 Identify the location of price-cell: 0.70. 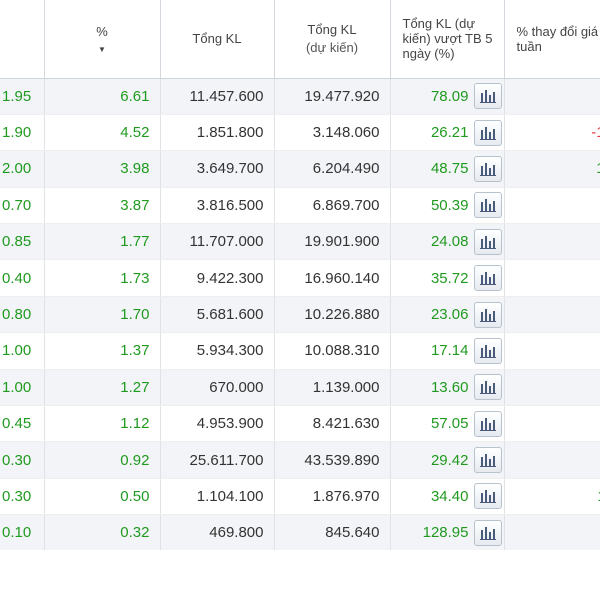
(22, 206).